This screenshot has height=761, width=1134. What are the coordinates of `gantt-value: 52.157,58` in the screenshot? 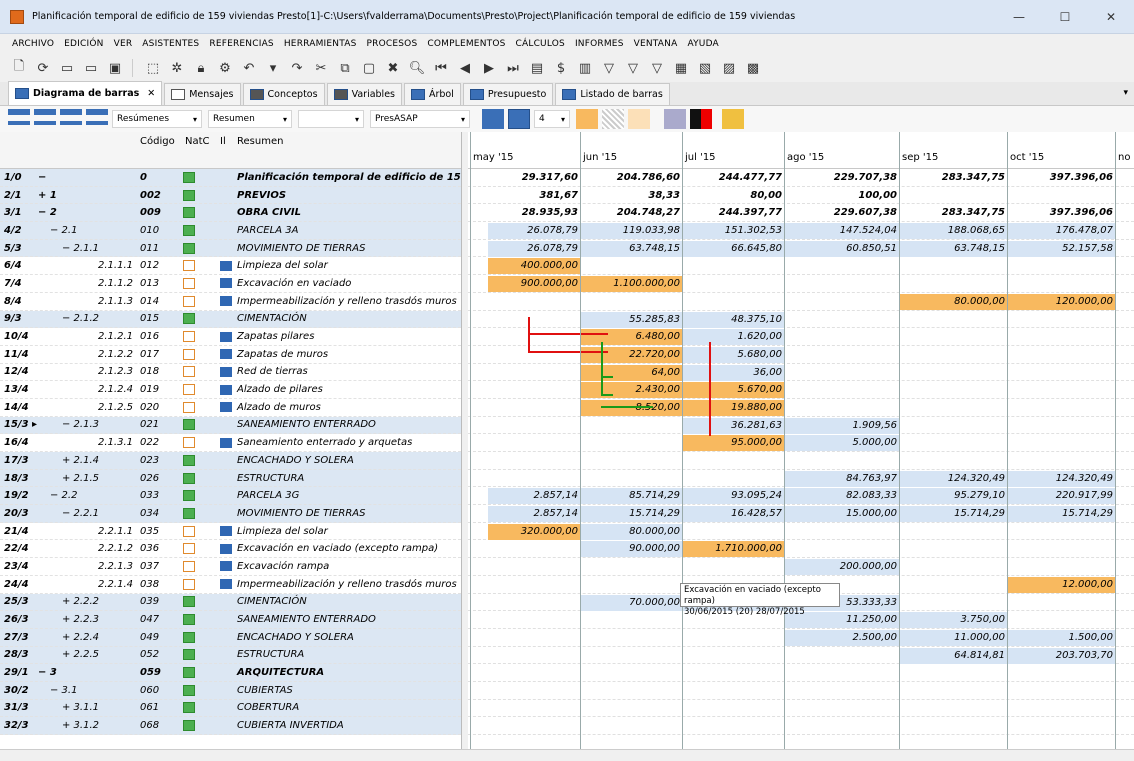 It's located at (1061, 248).